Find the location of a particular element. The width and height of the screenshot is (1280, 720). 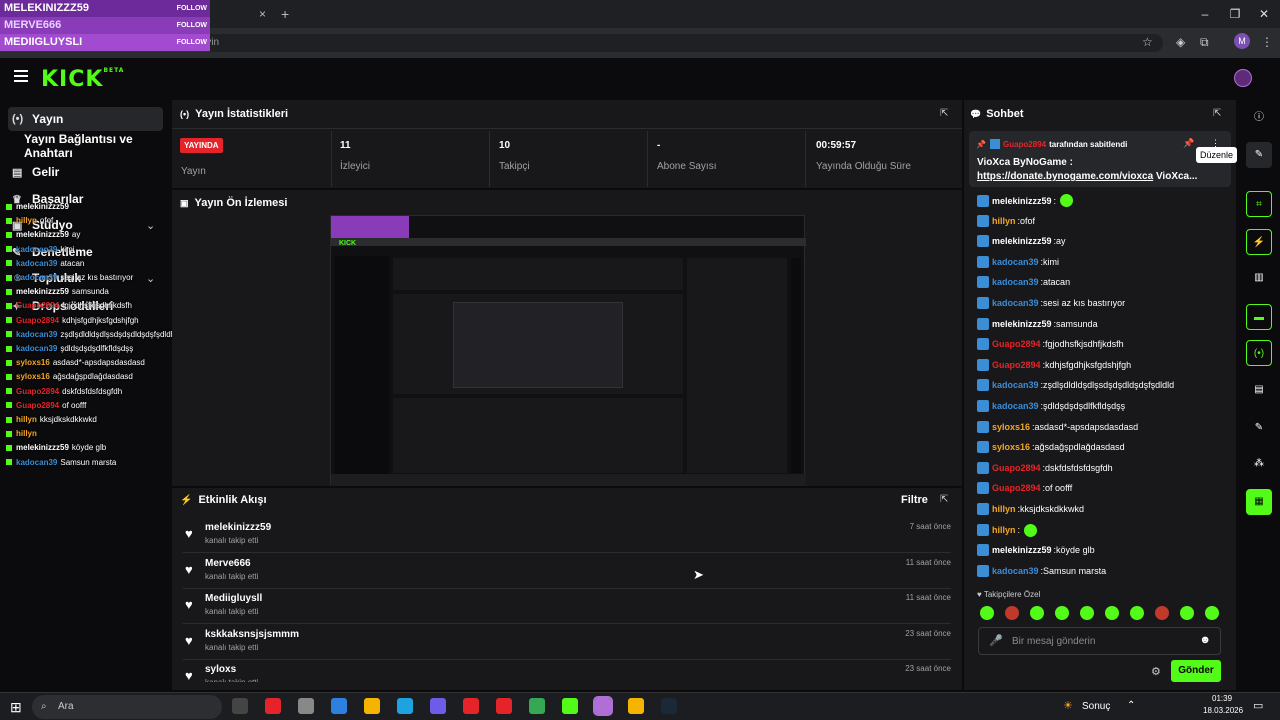

event-user: Mediigluysll is located at coordinates (233, 598).